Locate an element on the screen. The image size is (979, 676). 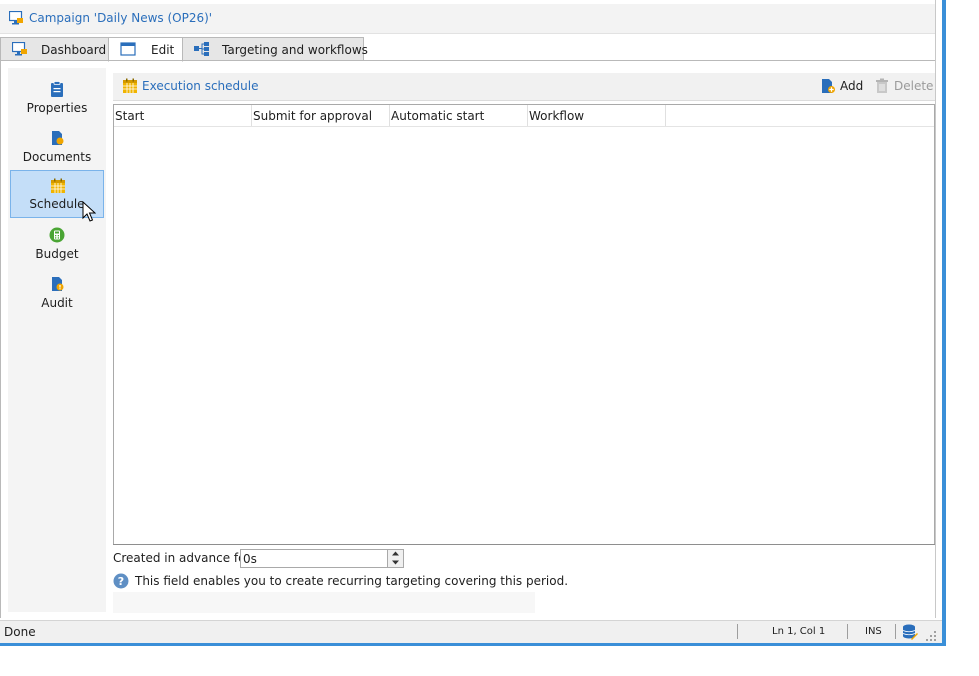
tab-targeting-workflows: Targeting and workflows is located at coordinates (275, 49).